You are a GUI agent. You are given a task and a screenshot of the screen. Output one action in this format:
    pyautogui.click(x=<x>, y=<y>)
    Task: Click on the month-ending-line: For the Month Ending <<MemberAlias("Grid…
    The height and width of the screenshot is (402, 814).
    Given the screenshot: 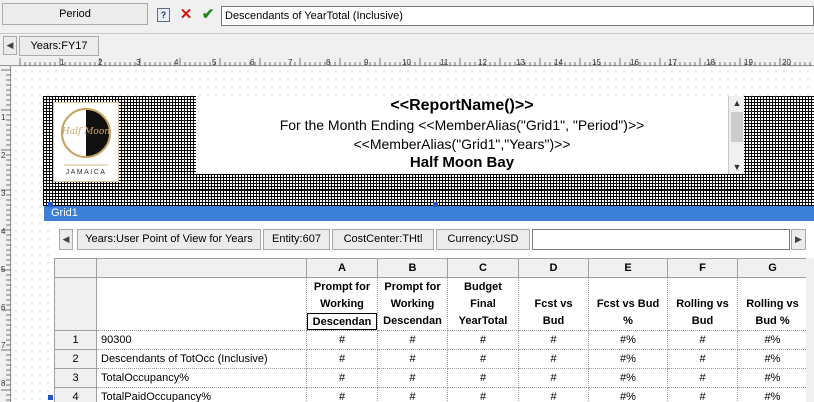 What is the action you would take?
    pyautogui.click(x=462, y=125)
    